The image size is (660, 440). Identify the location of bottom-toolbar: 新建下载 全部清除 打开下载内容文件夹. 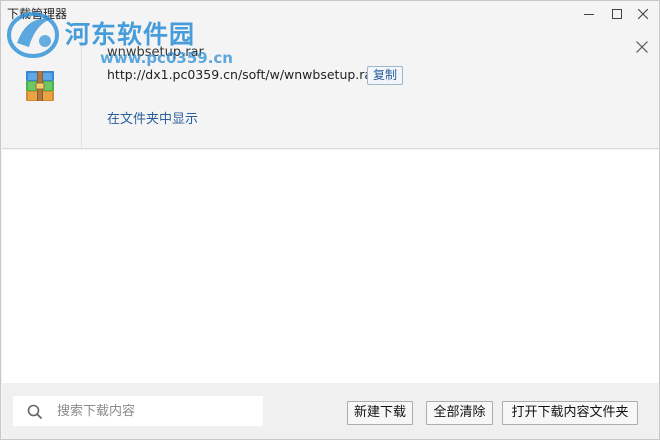
(330, 411).